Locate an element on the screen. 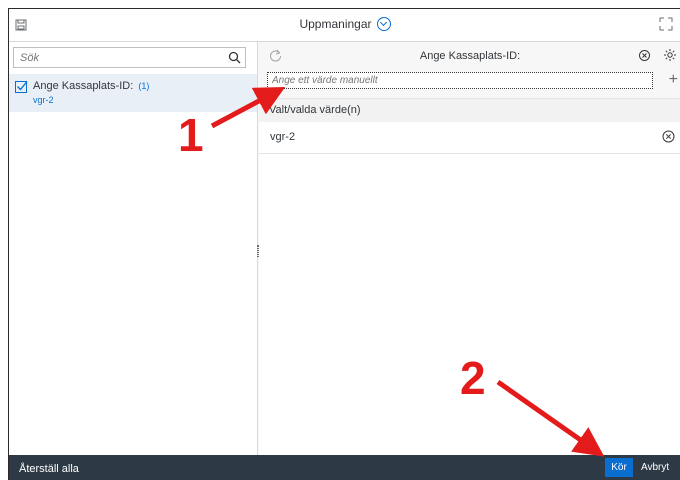 This screenshot has height=480, width=680. annotation-number-1: 1 is located at coordinates (191, 135).